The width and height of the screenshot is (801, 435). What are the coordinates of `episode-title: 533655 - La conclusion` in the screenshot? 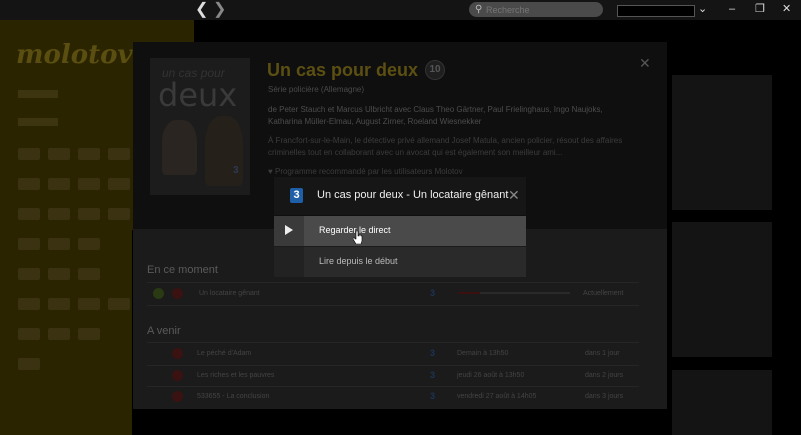 It's located at (233, 396).